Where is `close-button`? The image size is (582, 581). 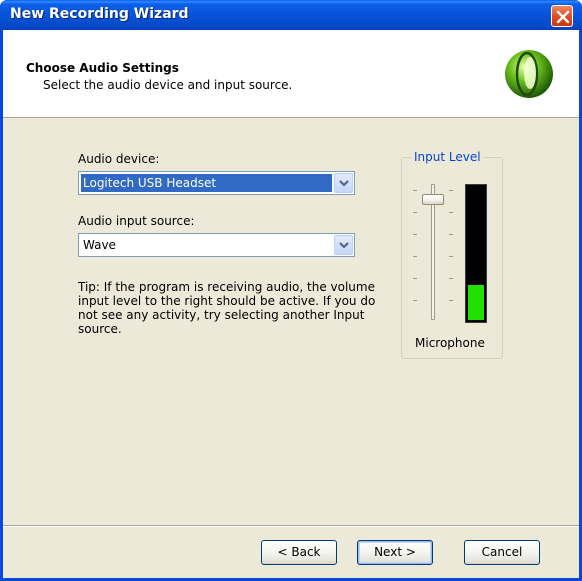 close-button is located at coordinates (562, 16).